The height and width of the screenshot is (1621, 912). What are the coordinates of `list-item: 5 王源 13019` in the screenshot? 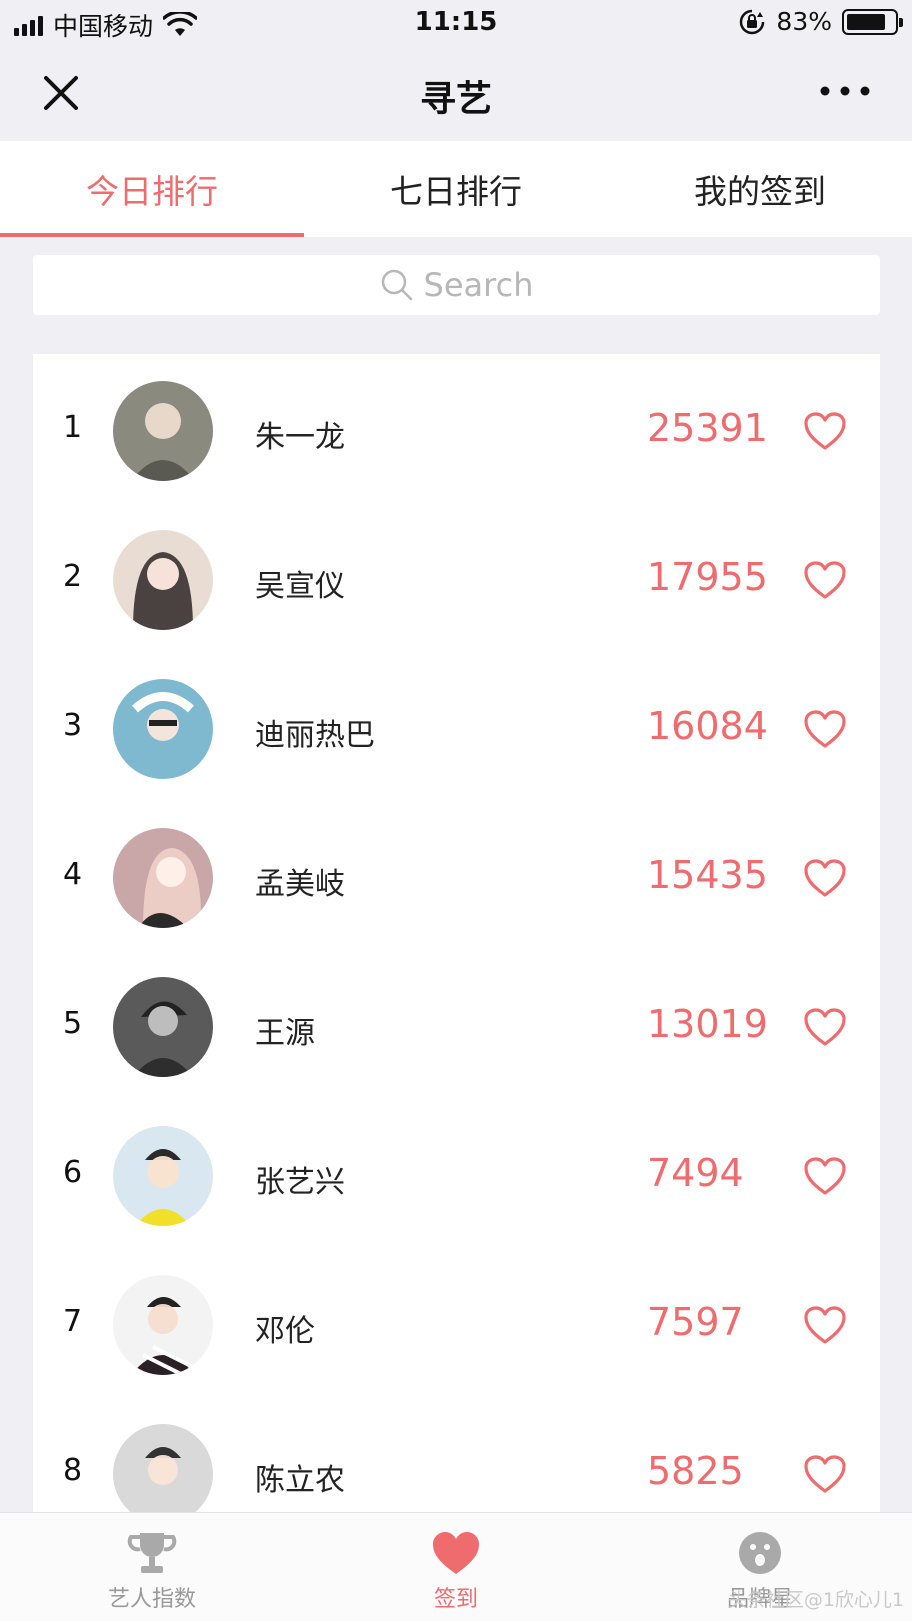 It's located at (456, 1027).